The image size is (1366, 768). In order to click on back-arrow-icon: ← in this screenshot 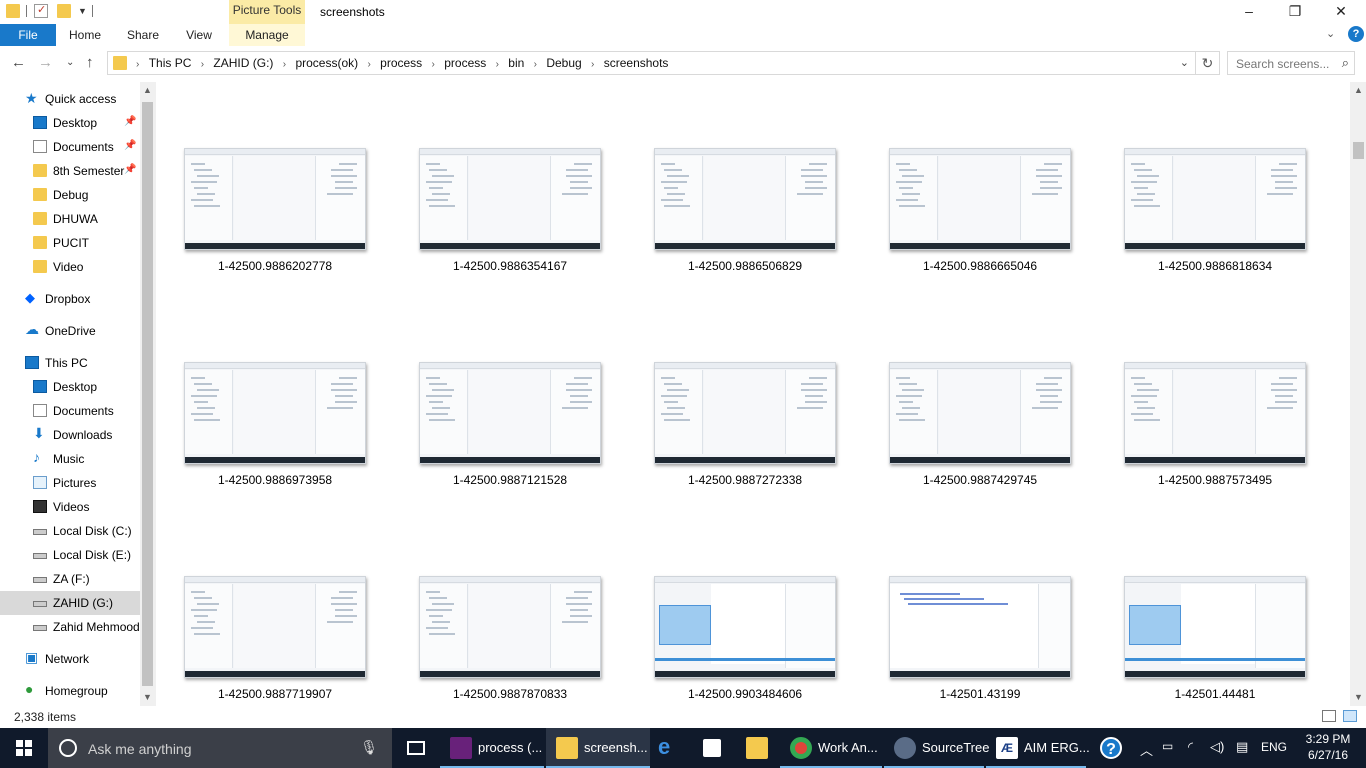, I will do `click(18, 62)`.